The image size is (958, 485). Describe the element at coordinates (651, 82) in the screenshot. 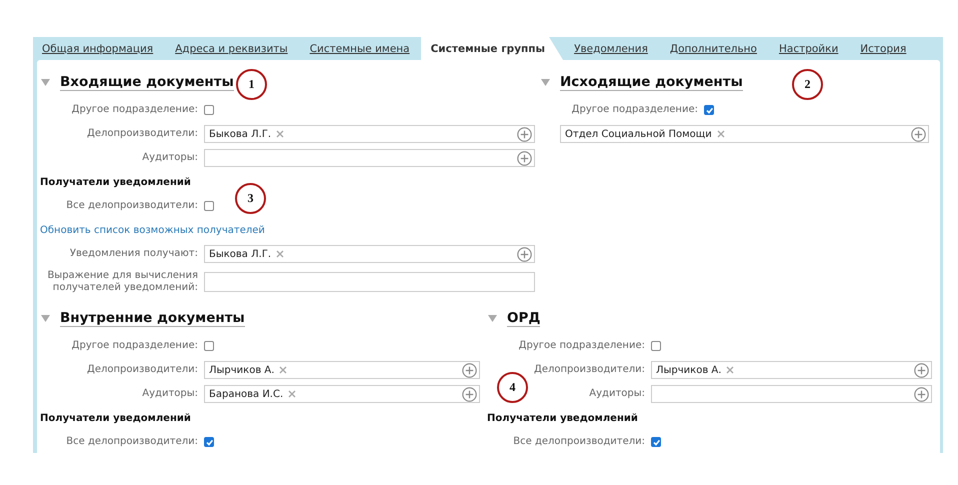

I see `section-title: Исходящие документы` at that location.